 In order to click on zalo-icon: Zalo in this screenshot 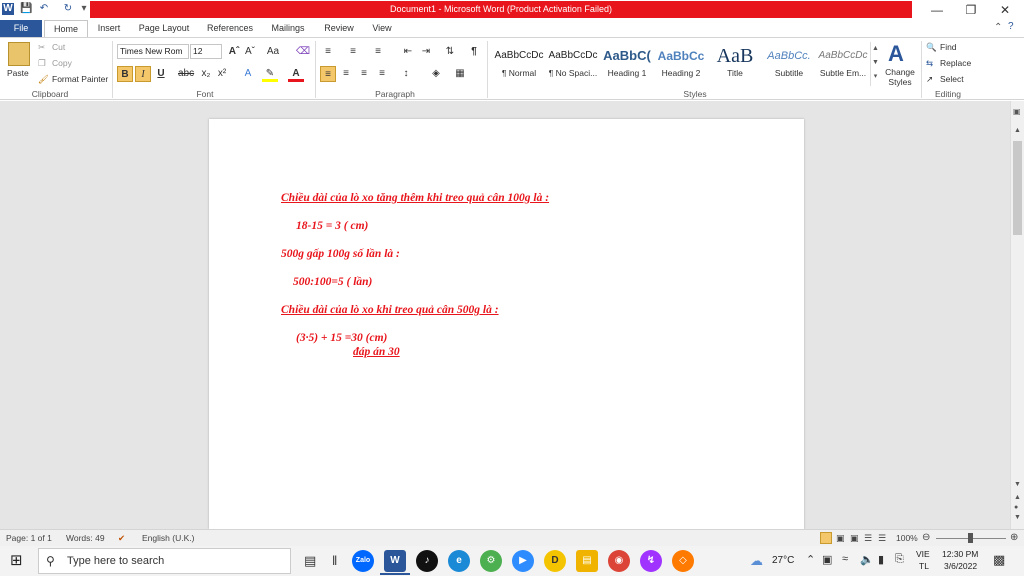, I will do `click(363, 561)`.